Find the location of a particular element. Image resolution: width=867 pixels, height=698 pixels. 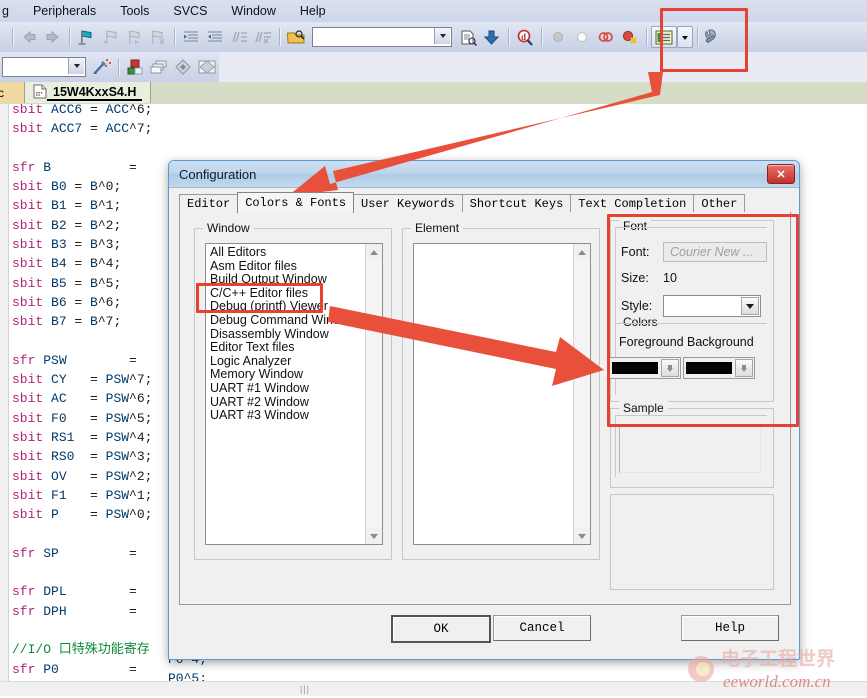

target-input is located at coordinates (36, 67).